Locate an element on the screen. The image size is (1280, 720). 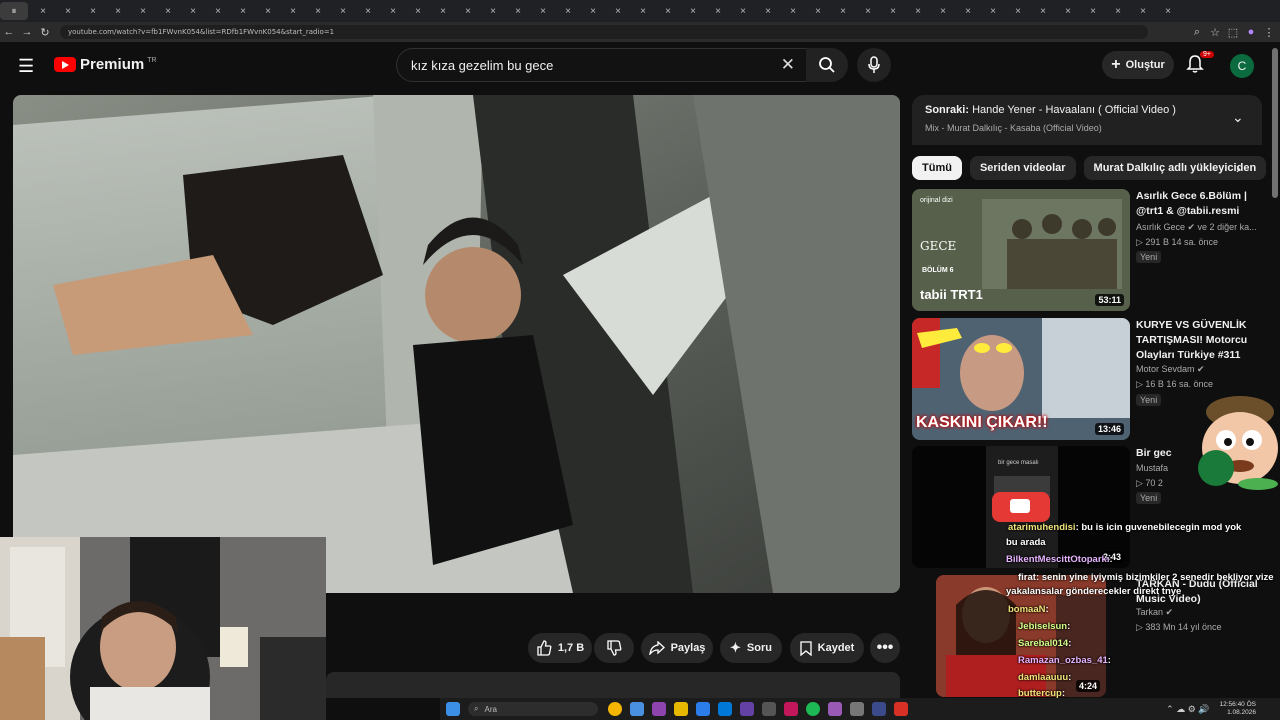
like-button: 1,7 B is located at coordinates (560, 648).